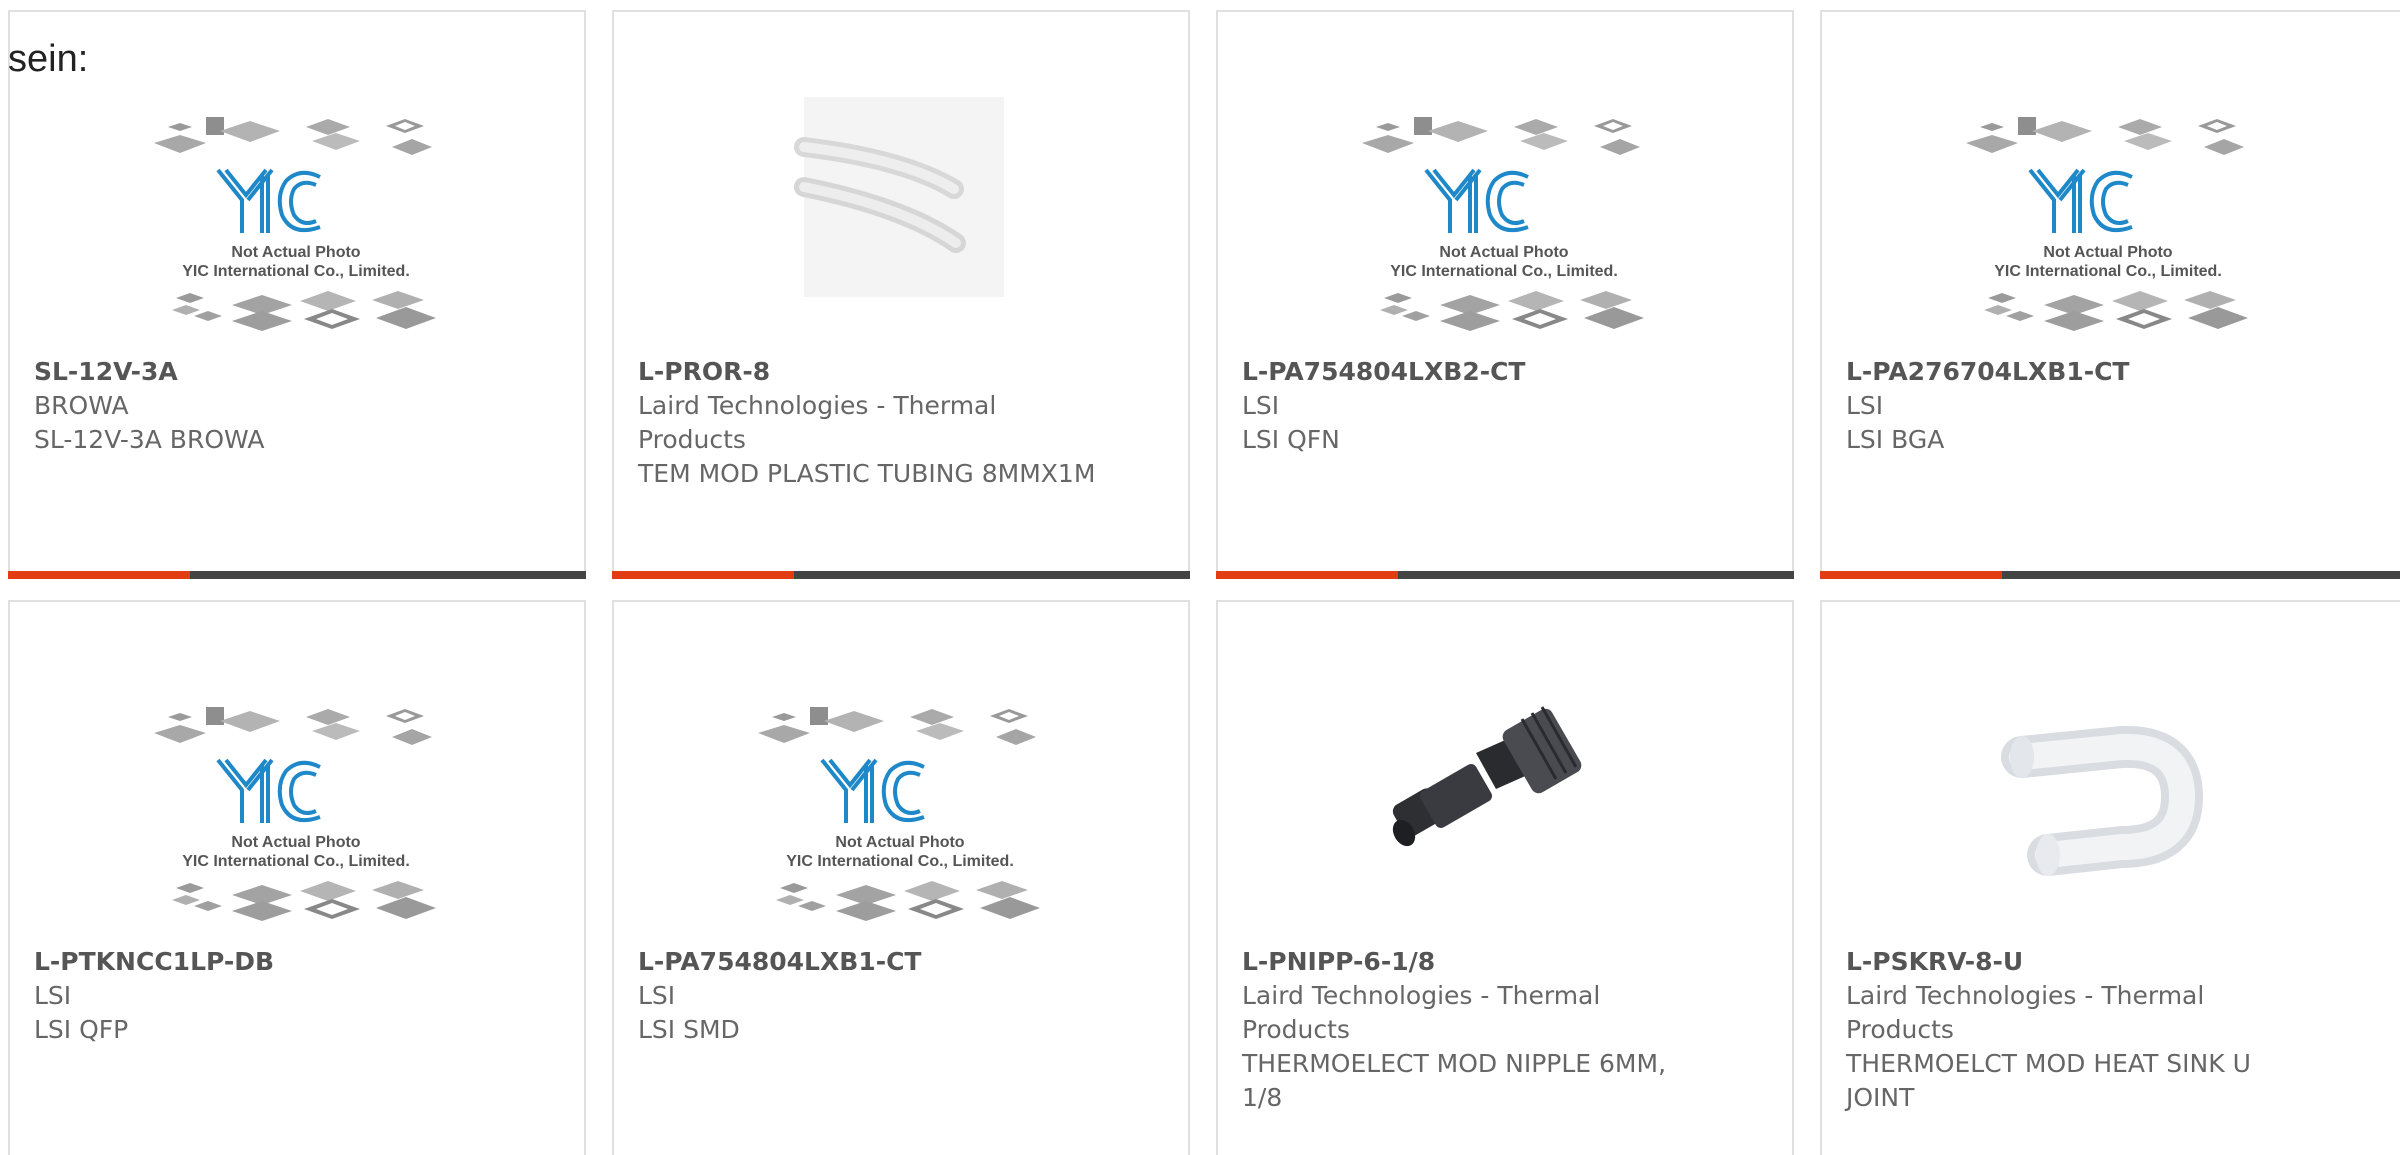 The image size is (2400, 1155). What do you see at coordinates (1454, 1080) in the screenshot?
I see `description: THERMOELECT MOD NIPPLE 6MM, 1/8` at bounding box center [1454, 1080].